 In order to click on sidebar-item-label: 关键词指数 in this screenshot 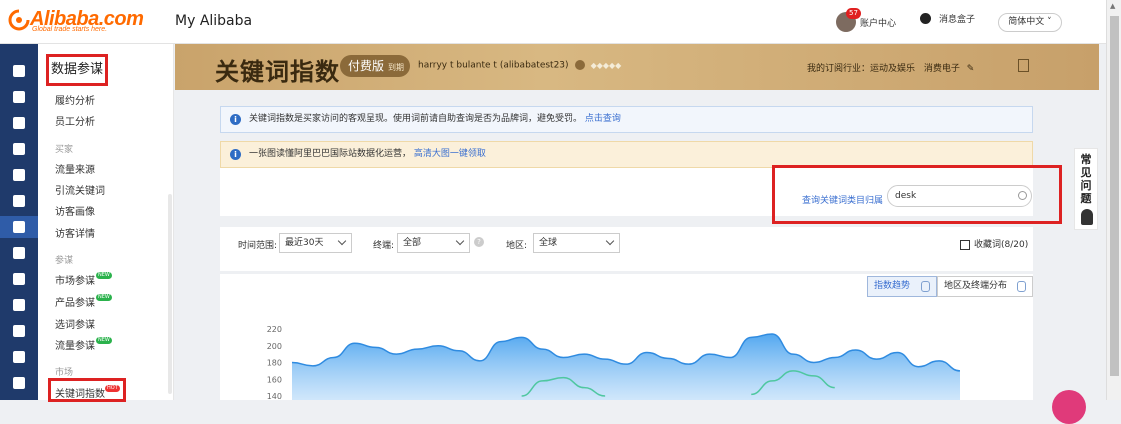, I will do `click(80, 394)`.